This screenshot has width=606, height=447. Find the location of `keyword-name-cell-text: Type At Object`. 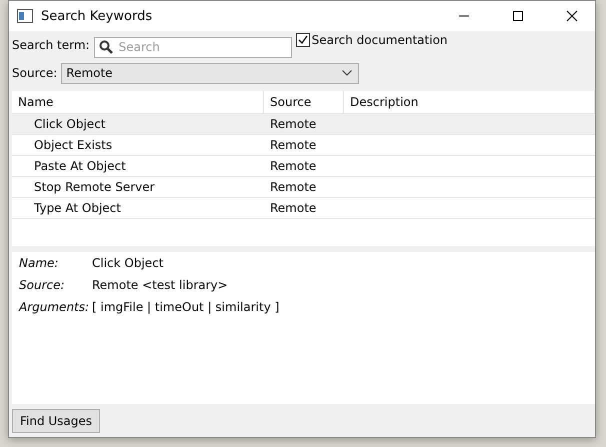

keyword-name-cell-text: Type At Object is located at coordinates (77, 208).